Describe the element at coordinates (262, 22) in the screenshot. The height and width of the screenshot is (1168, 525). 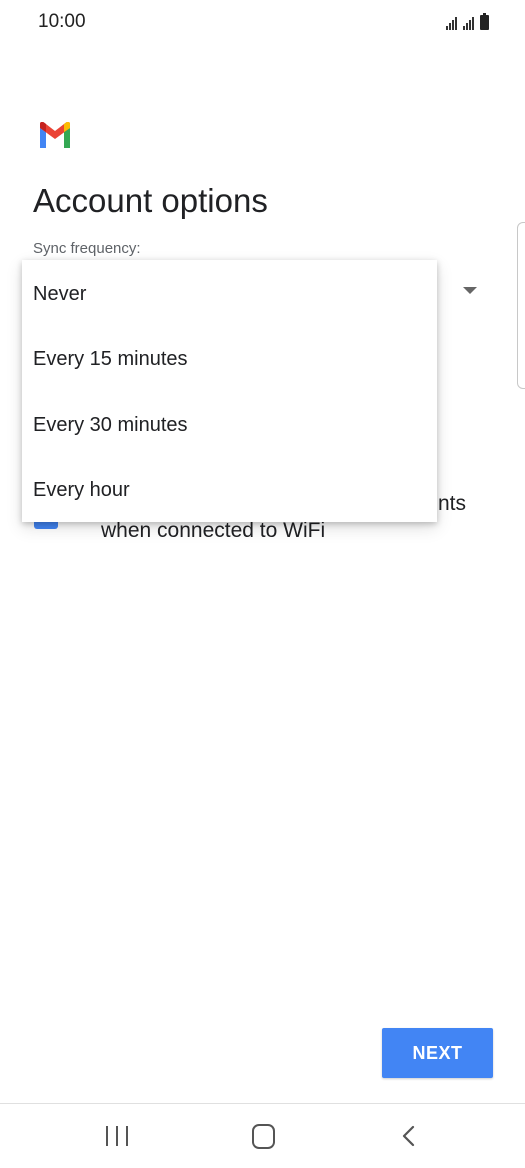
I see `status-bar: 10:00` at that location.